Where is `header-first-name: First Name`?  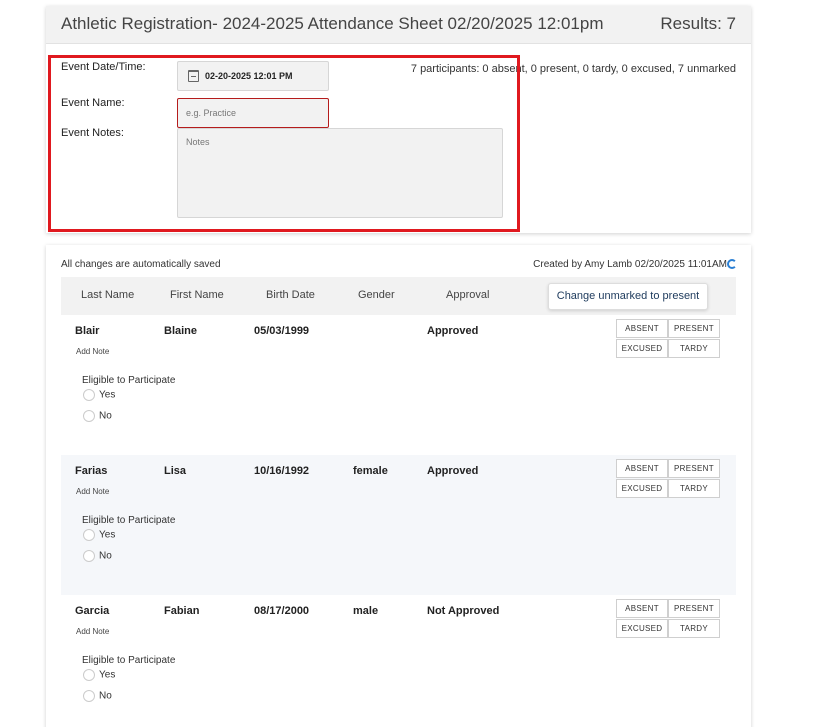
header-first-name: First Name is located at coordinates (197, 295).